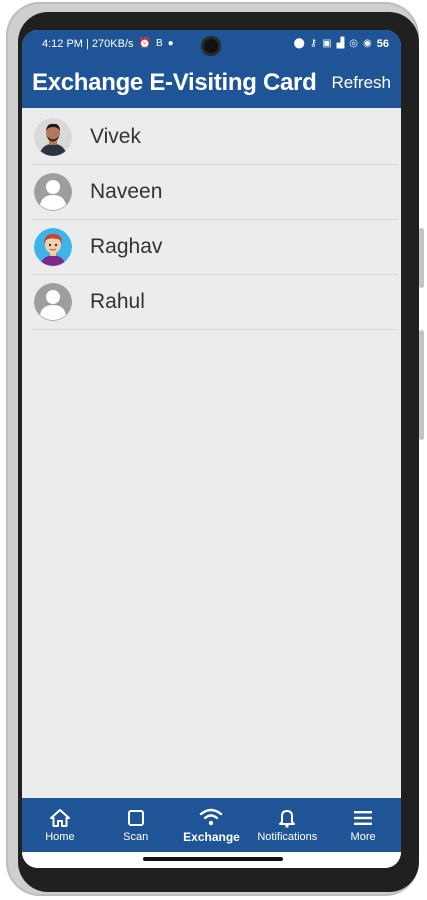 Image resolution: width=427 pixels, height=900 pixels. What do you see at coordinates (126, 191) in the screenshot?
I see `contact-name: Naveen` at bounding box center [126, 191].